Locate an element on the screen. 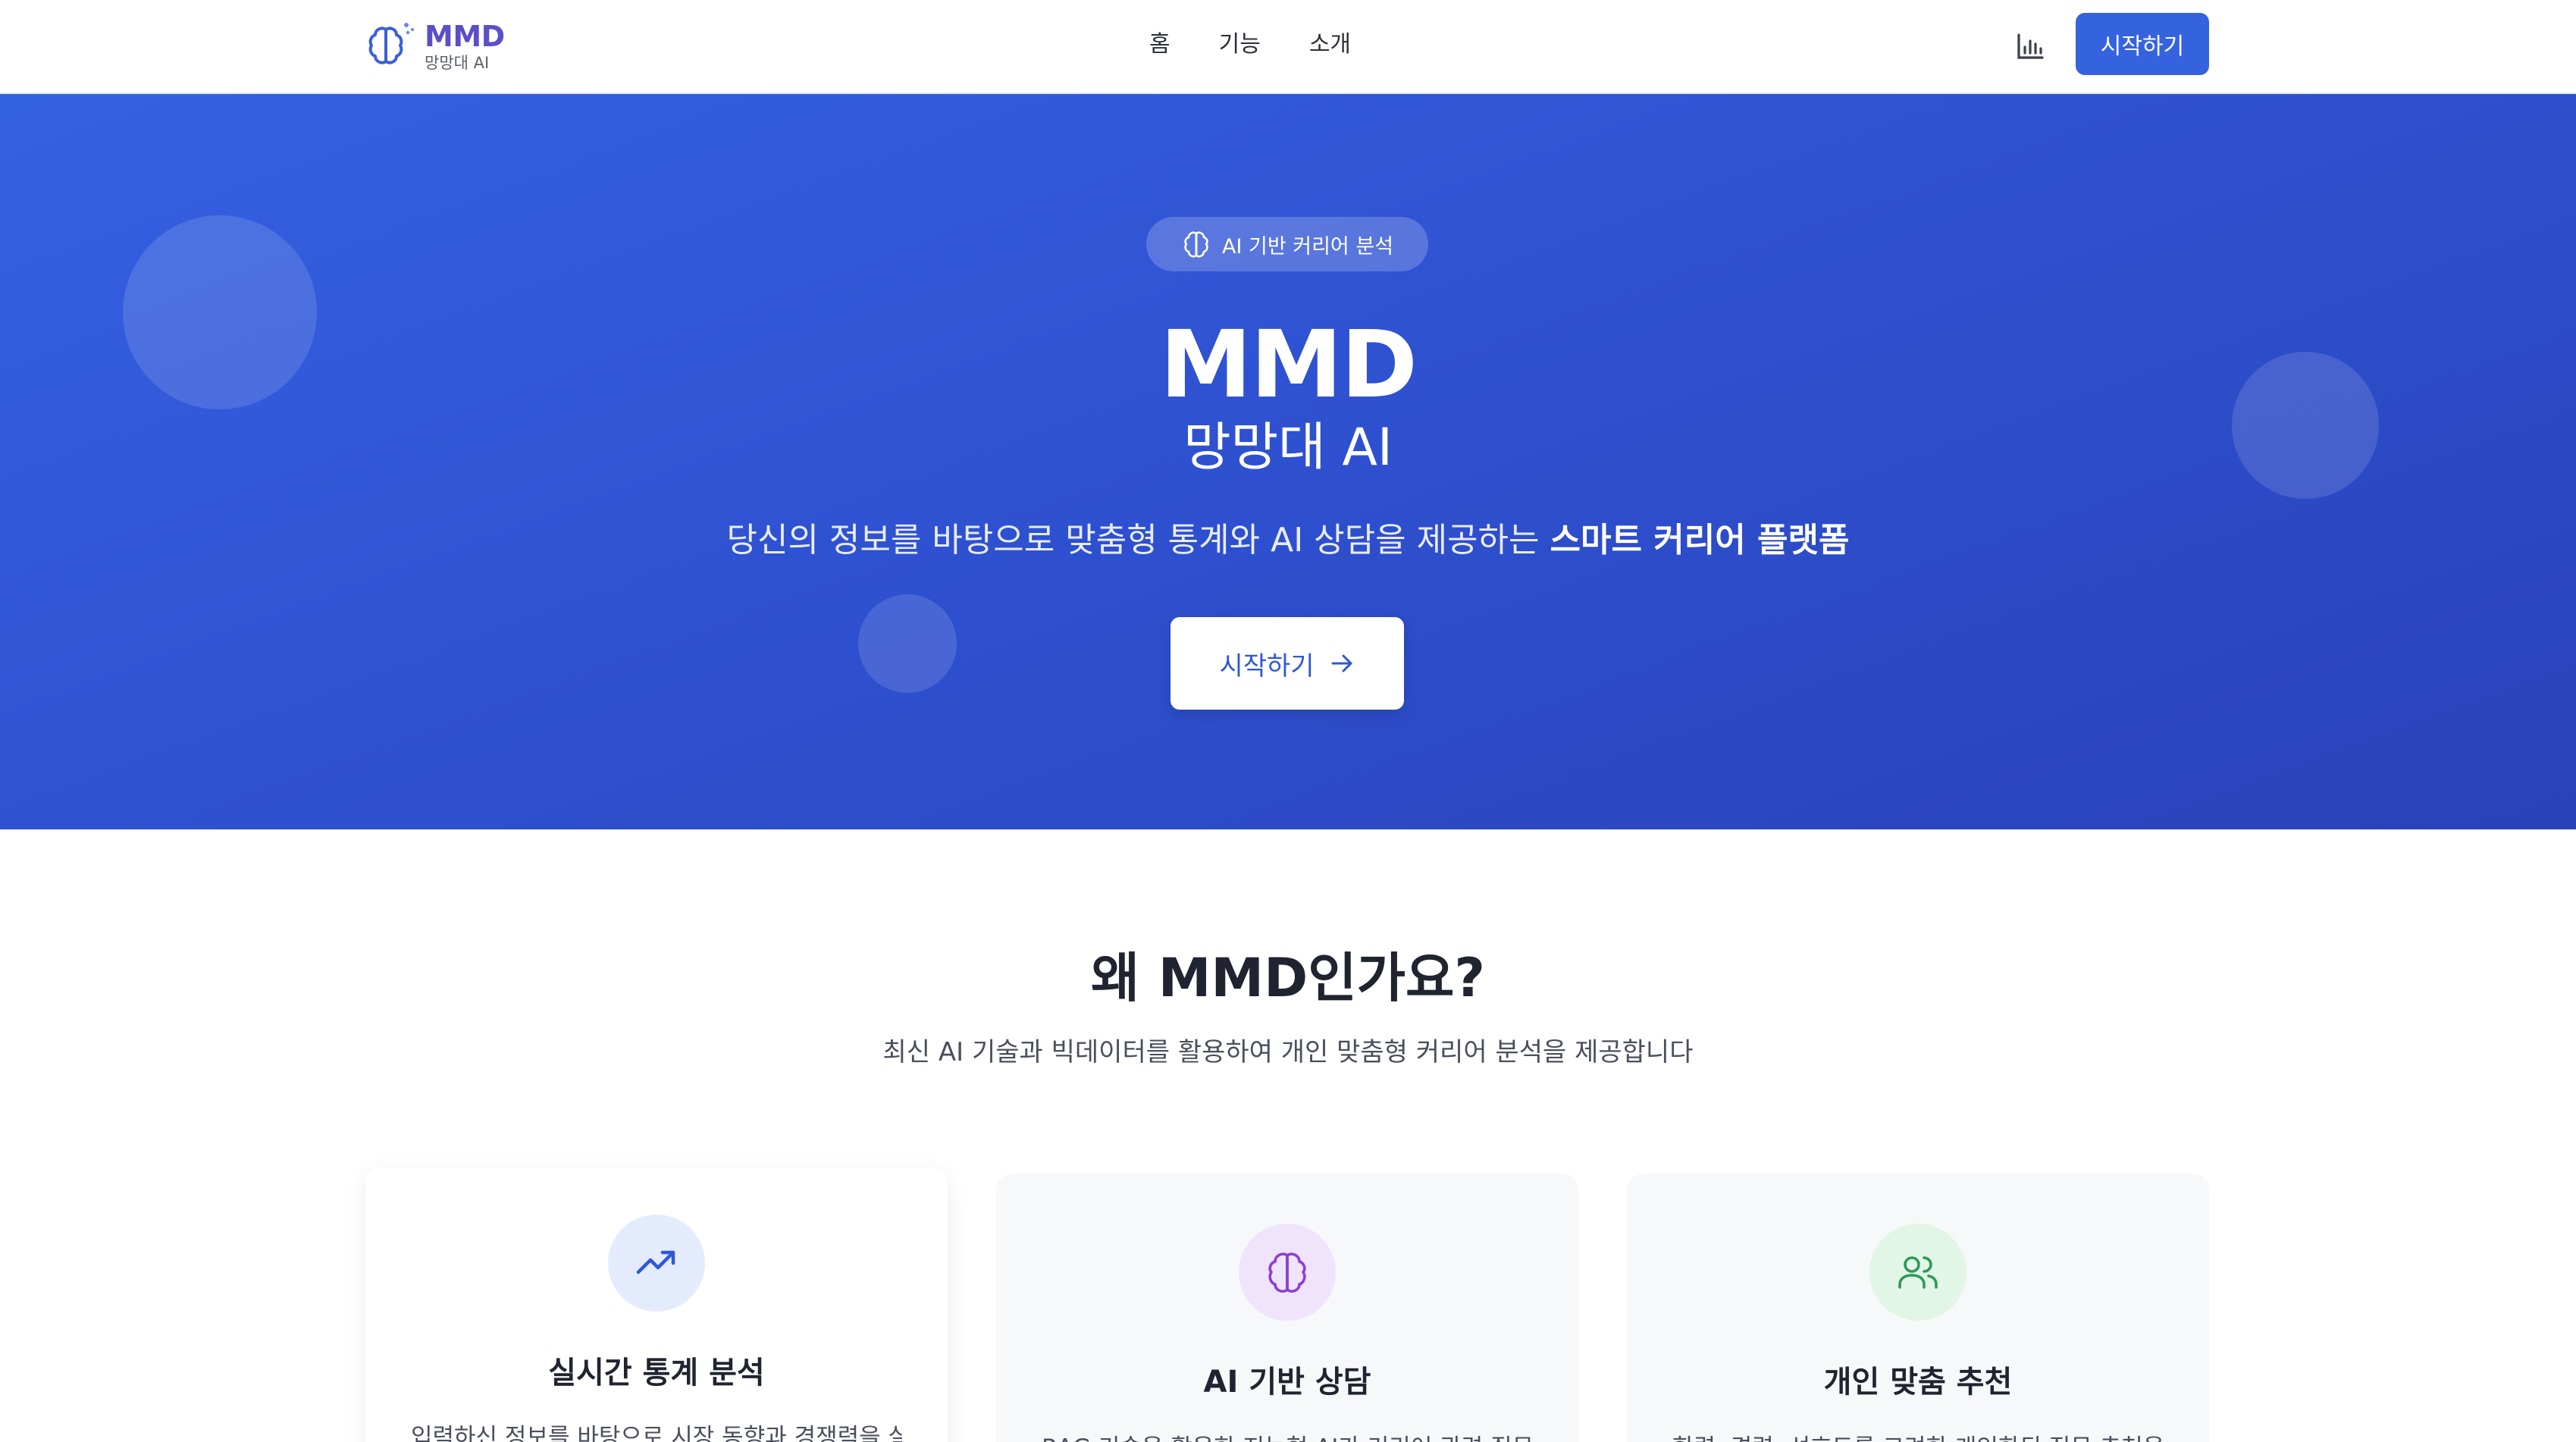 This screenshot has height=1442, width=2576. feature-card-description: 입력하신 정보를 바탕으로 시장 동향과 경쟁력을 실 is located at coordinates (657, 1433).